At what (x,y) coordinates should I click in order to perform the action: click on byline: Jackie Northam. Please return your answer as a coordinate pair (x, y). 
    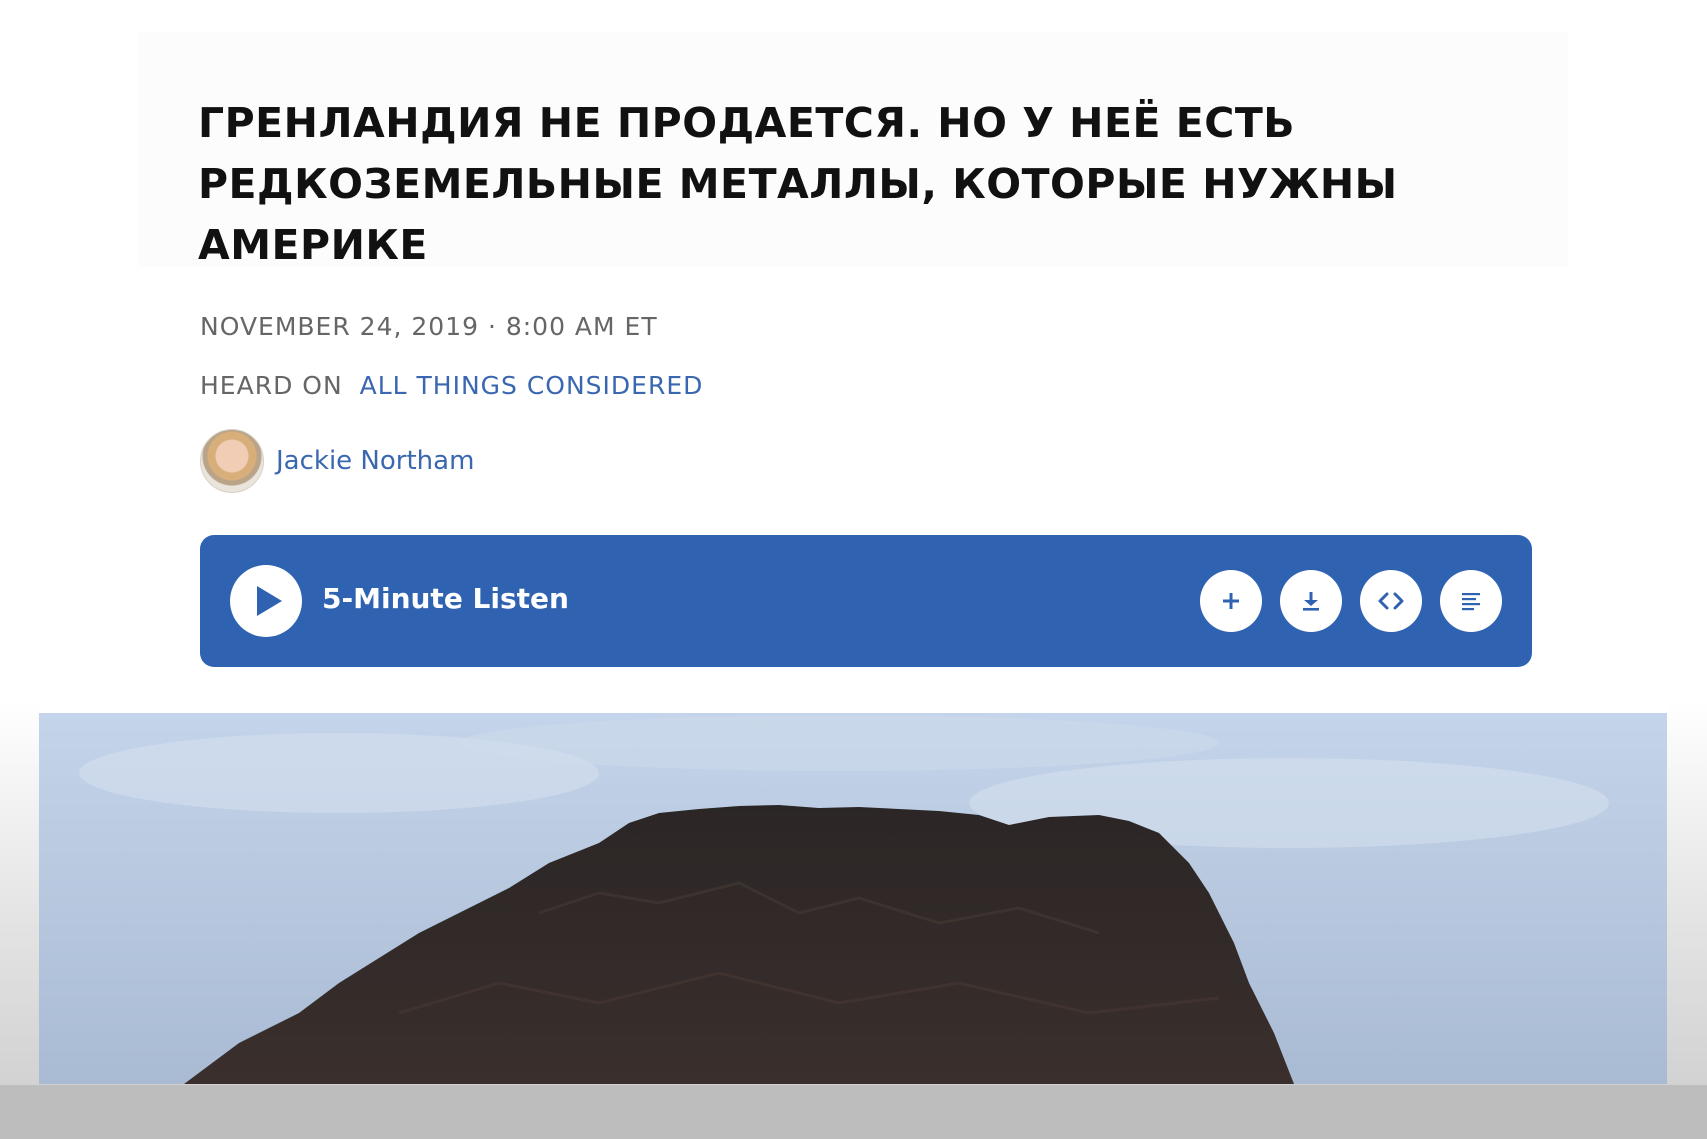
    Looking at the image, I should click on (337, 461).